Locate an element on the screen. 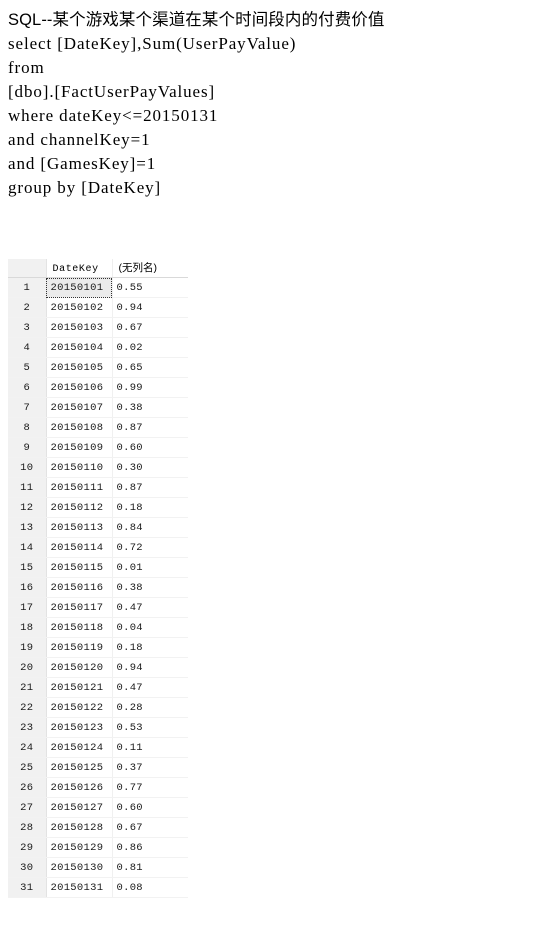  table-row: 13 20150113 0.84 is located at coordinates (98, 527).